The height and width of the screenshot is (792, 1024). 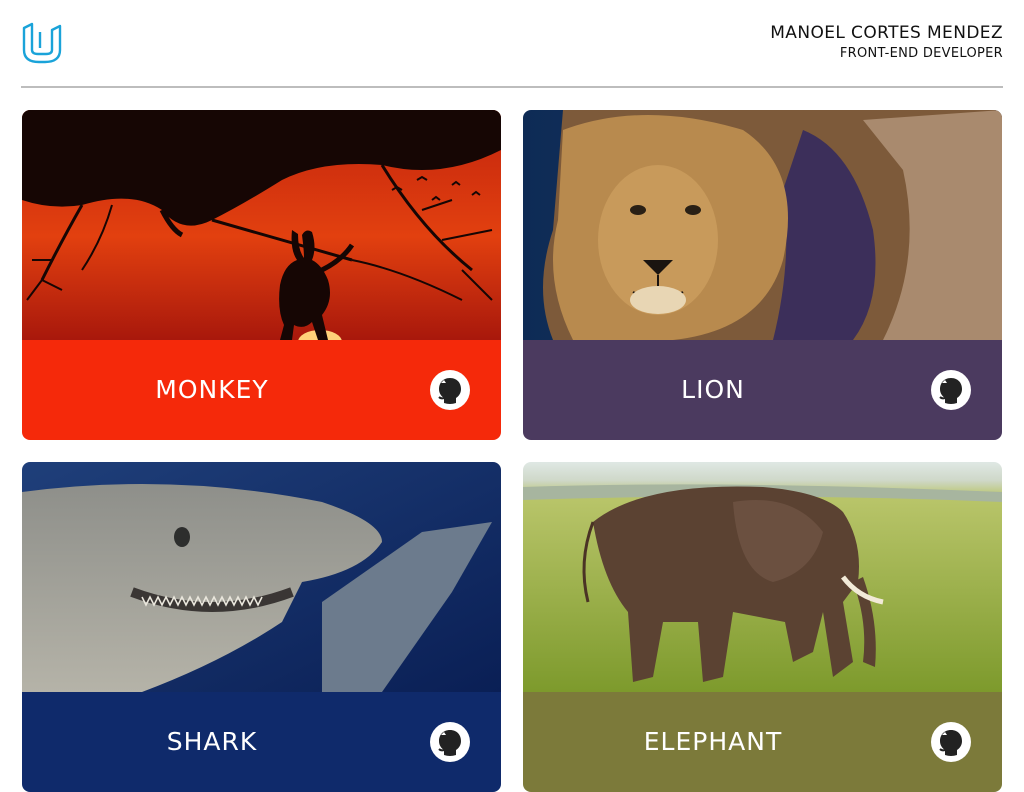 I want to click on elephant-photo, so click(x=762, y=577).